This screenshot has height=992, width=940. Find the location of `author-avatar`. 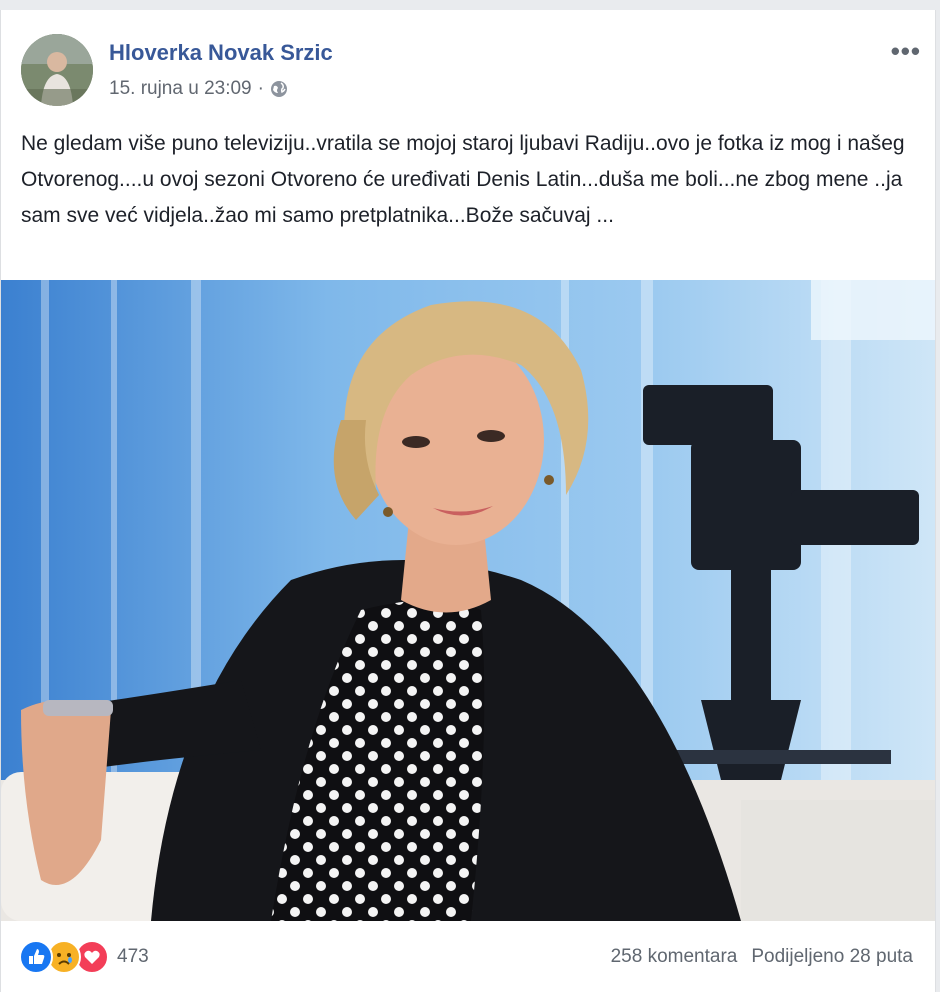

author-avatar is located at coordinates (57, 70).